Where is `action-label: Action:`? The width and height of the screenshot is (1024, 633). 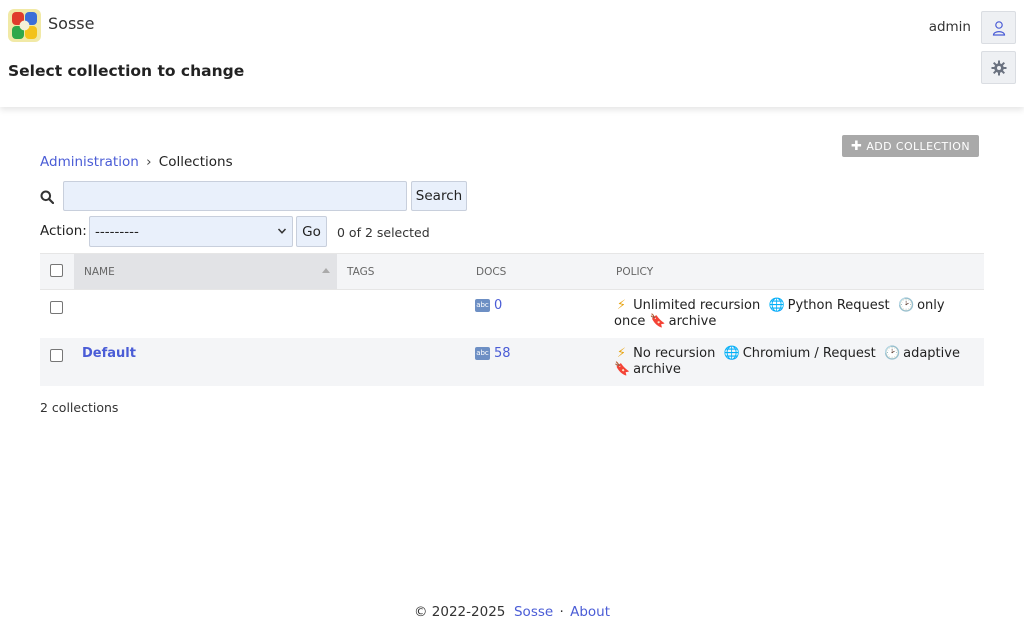
action-label: Action: is located at coordinates (63, 231).